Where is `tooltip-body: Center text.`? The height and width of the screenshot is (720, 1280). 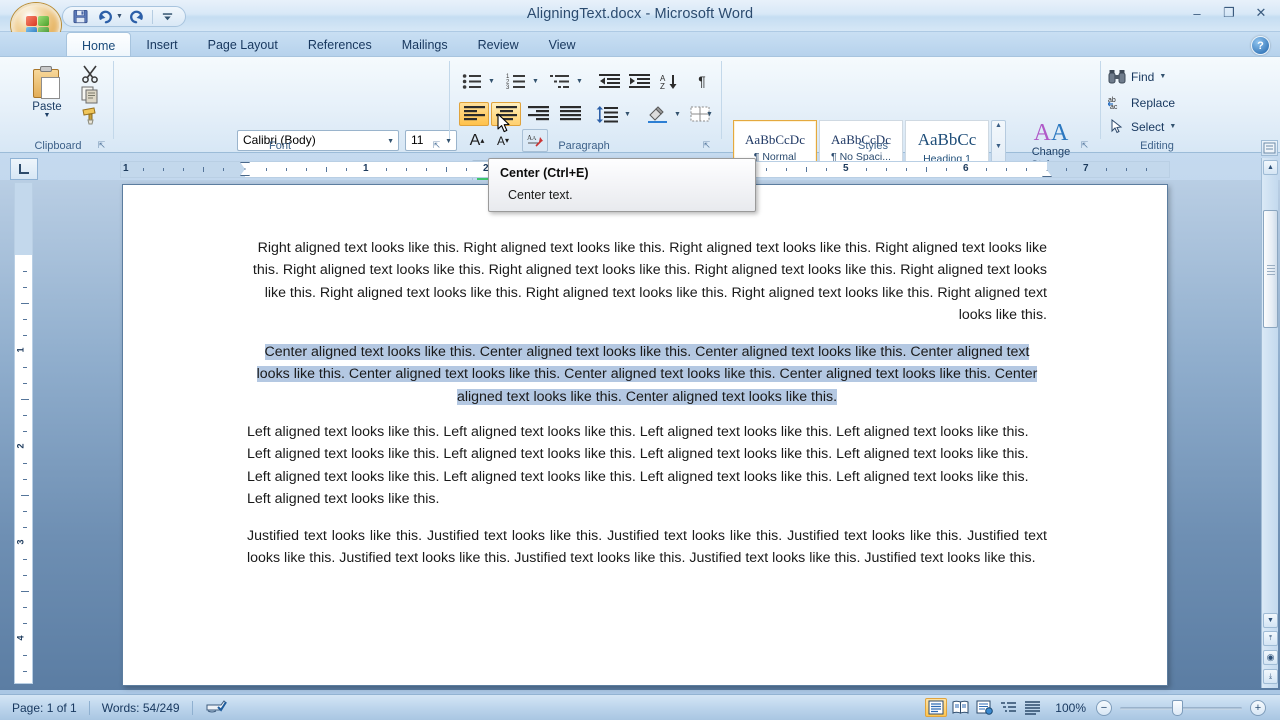 tooltip-body: Center text. is located at coordinates (540, 195).